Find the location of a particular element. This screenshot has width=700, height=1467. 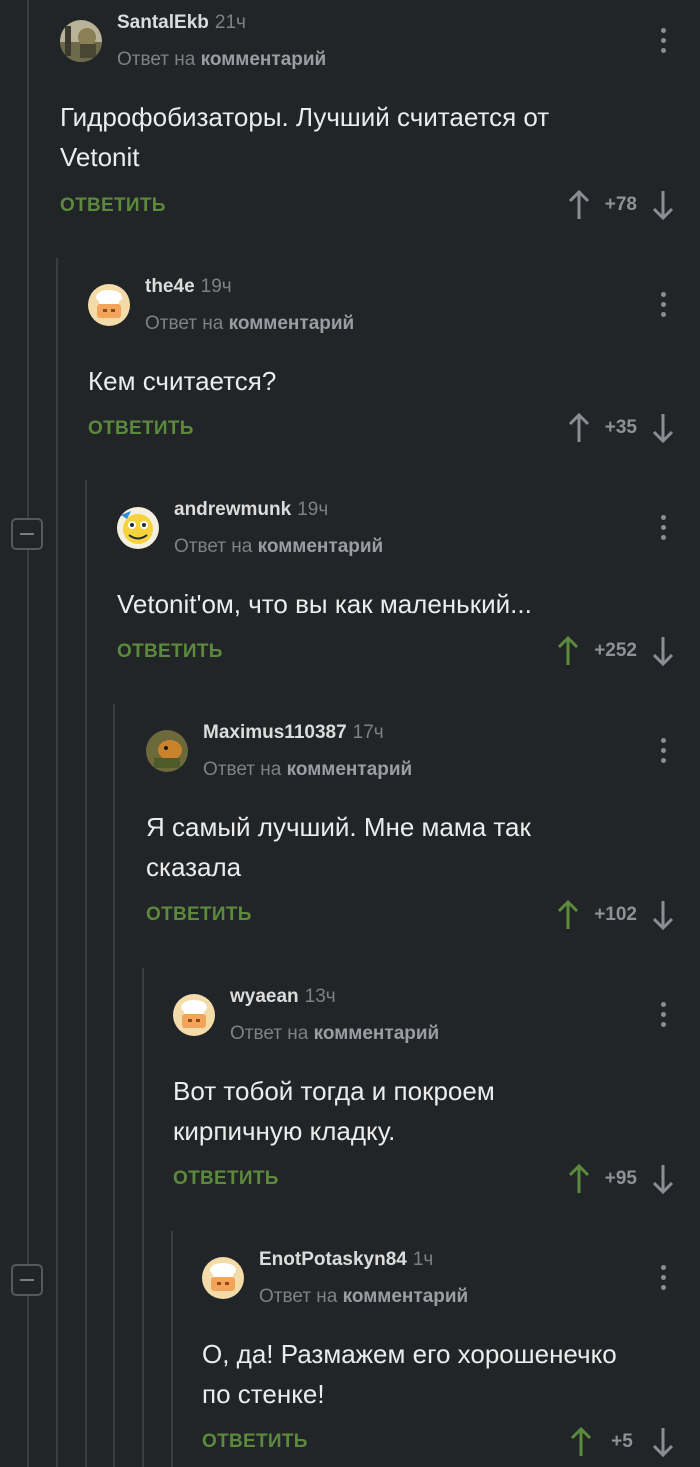

vote-controls: +95 is located at coordinates (621, 1179).